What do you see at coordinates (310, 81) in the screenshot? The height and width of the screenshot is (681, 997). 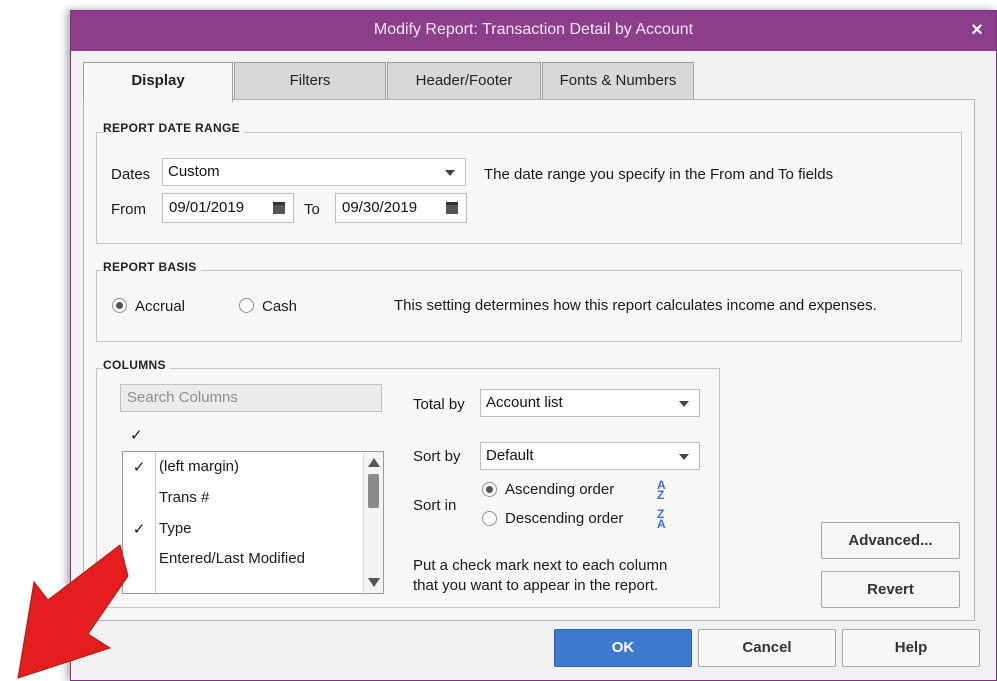 I see `tab-filters: Filters` at bounding box center [310, 81].